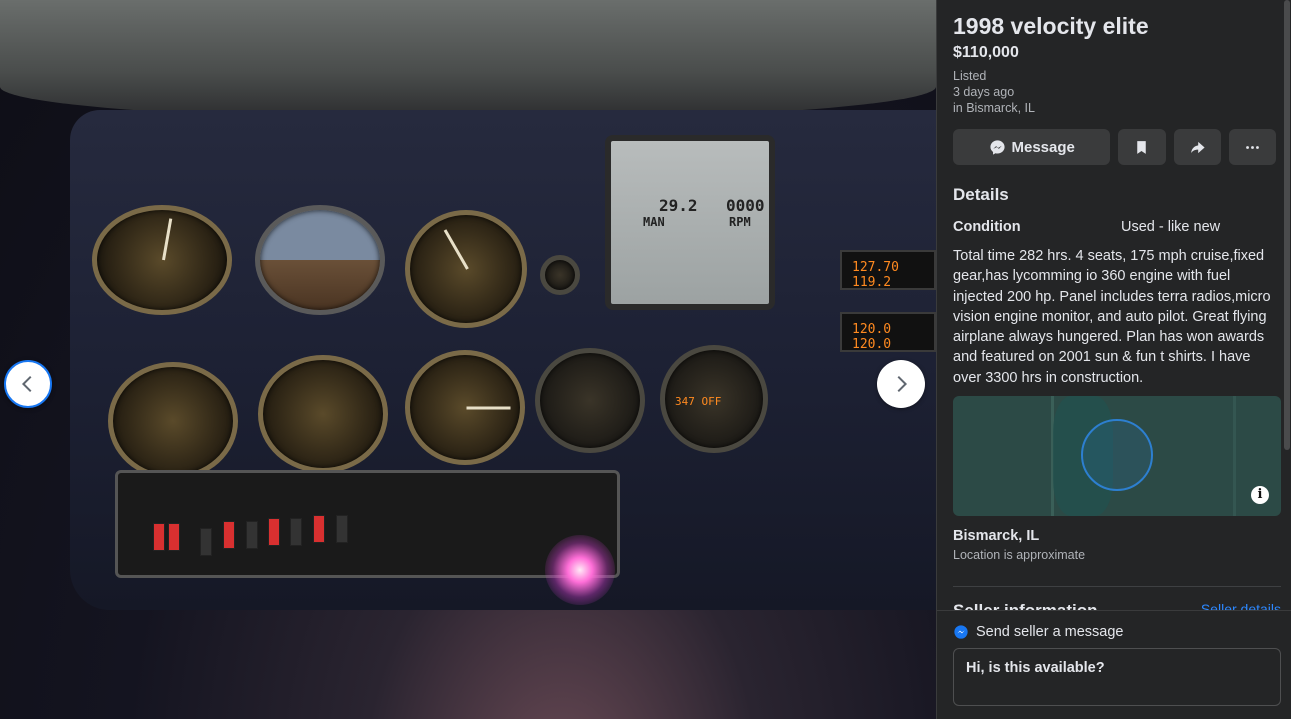  What do you see at coordinates (367, 524) in the screenshot?
I see `switch-panel` at bounding box center [367, 524].